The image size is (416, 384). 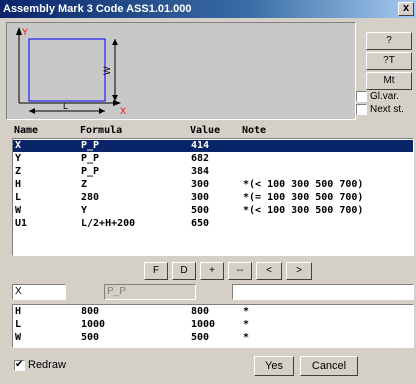 I want to click on cell-value: 1000, so click(x=203, y=324).